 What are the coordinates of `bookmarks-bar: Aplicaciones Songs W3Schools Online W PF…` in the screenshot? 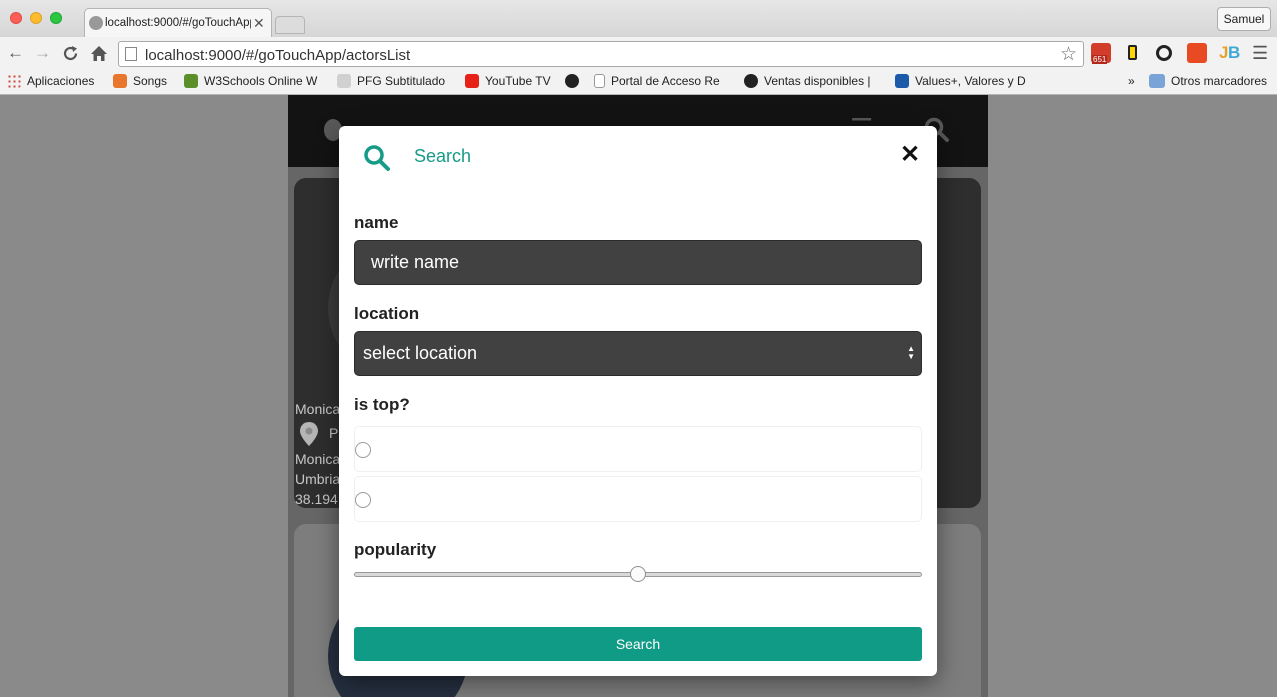 It's located at (638, 82).